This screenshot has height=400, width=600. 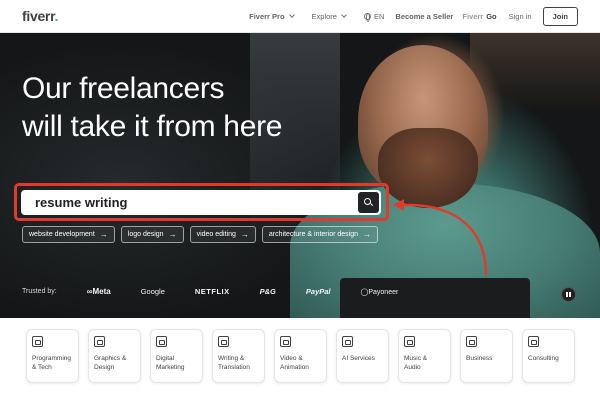 I want to click on video-icon, so click(x=285, y=341).